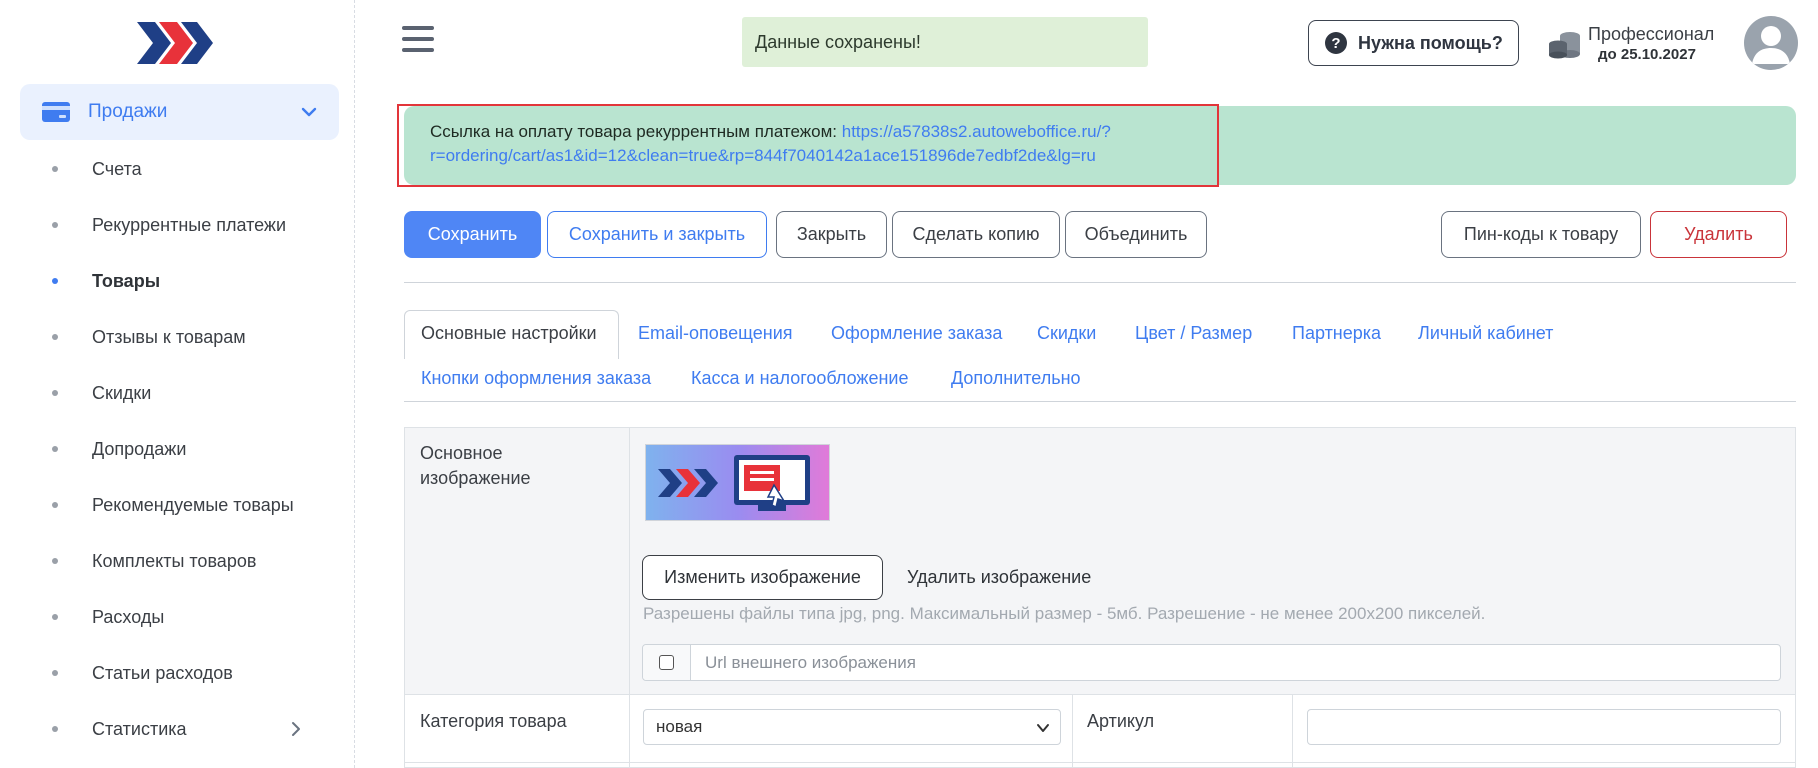  Describe the element at coordinates (418, 40) in the screenshot. I see `menu-toggle-icon` at that location.